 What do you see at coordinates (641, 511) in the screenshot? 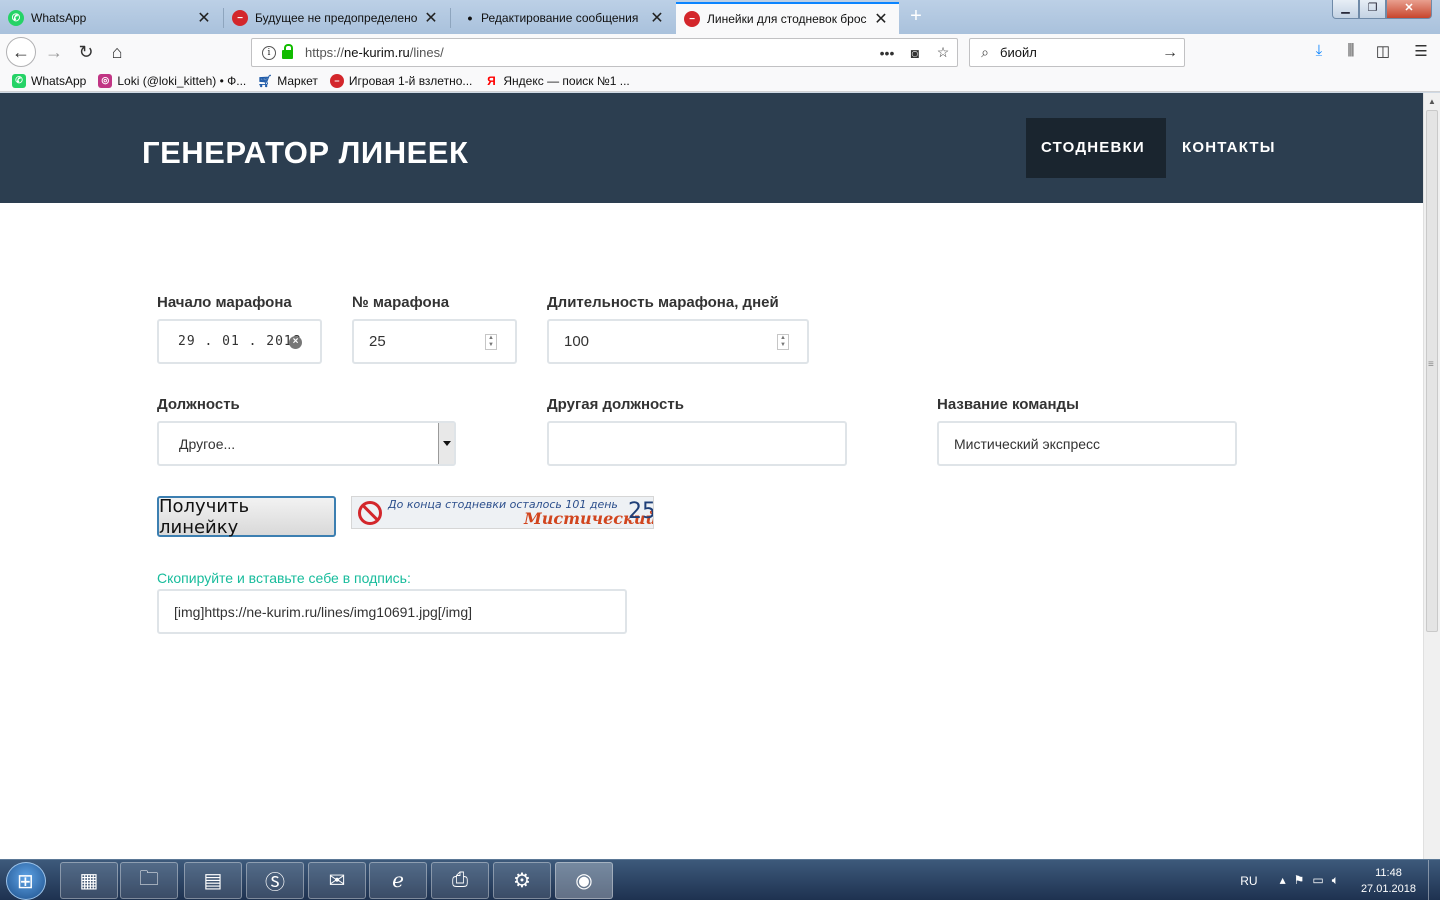
I see `ruler-number: 25` at bounding box center [641, 511].